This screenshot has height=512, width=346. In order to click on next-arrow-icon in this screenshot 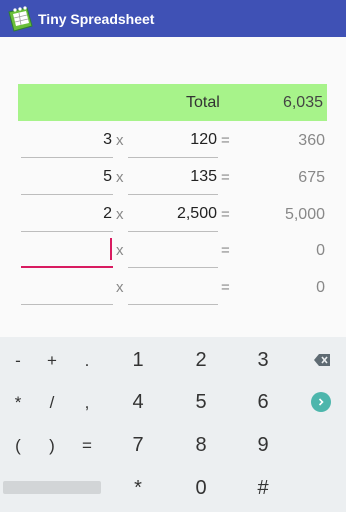, I will do `click(321, 402)`.